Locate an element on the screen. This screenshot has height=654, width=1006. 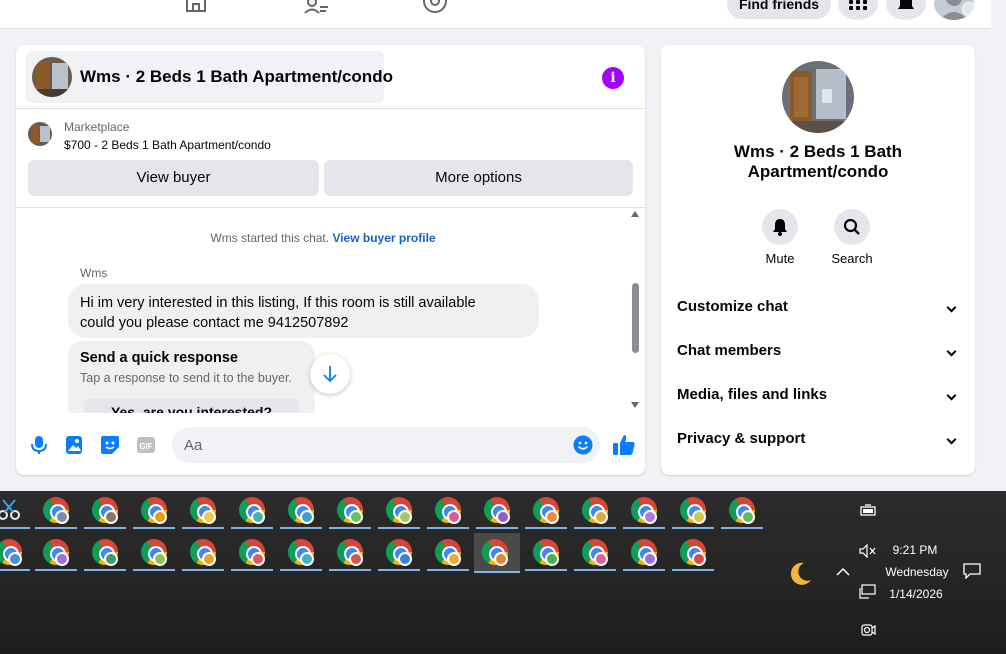
chat-title: Wms · 2 Beds 1 Bath Apartment/condo is located at coordinates (236, 76).